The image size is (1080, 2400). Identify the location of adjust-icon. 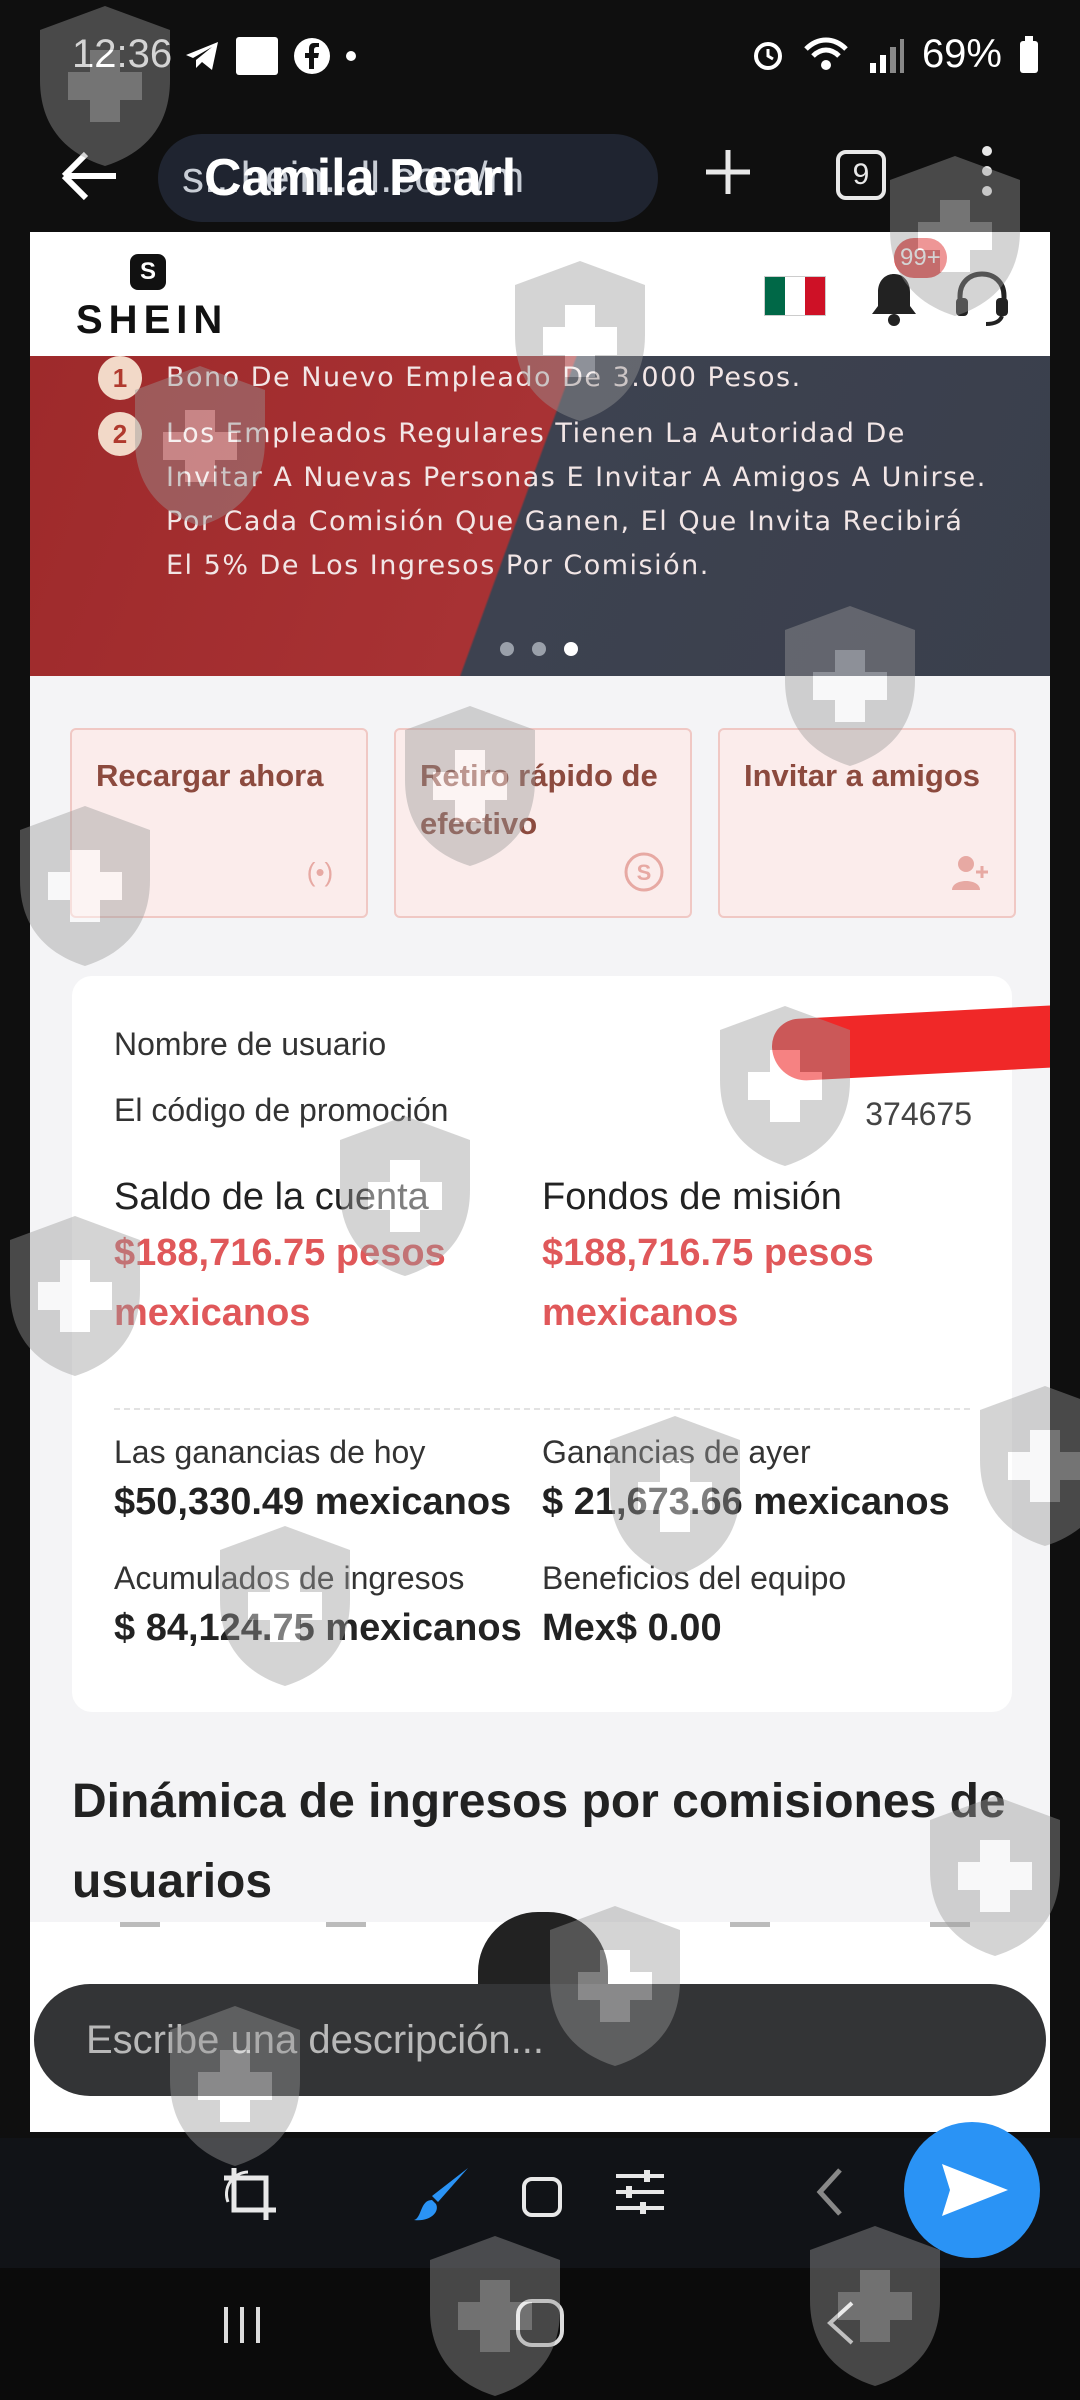
(640, 2192).